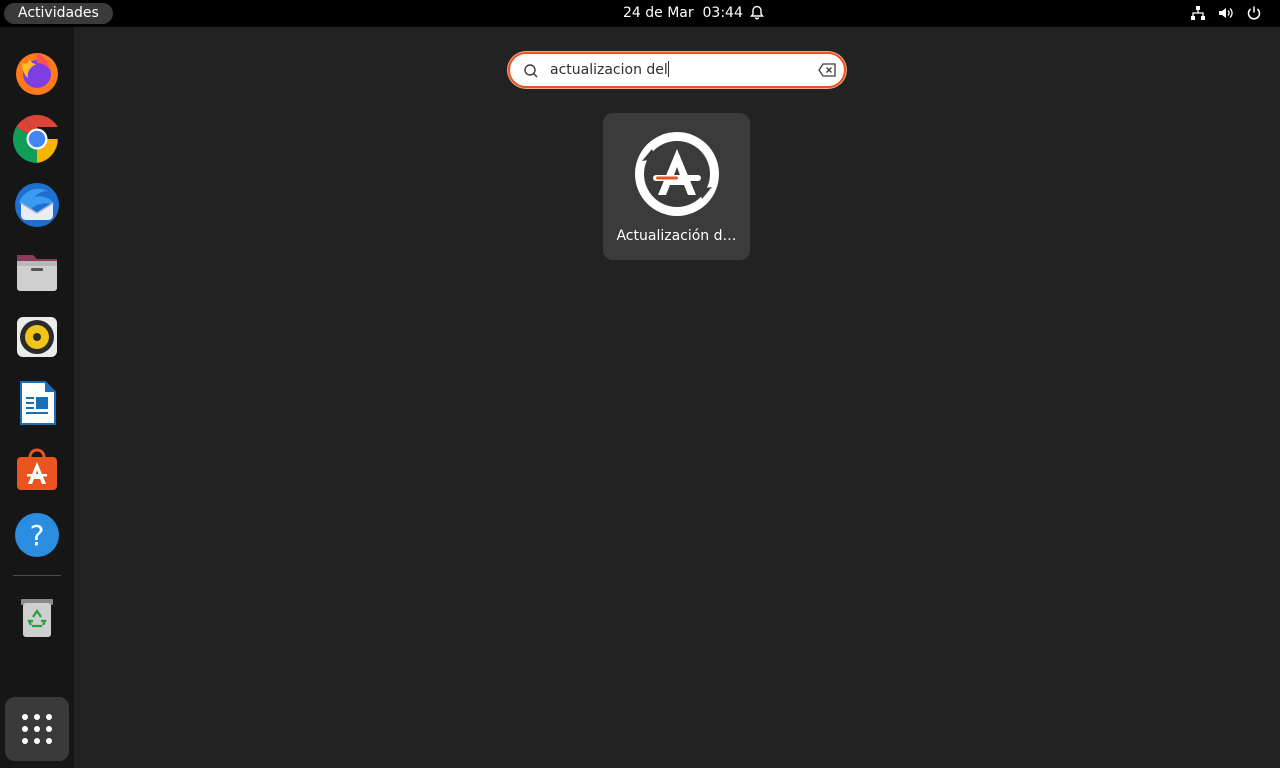 Image resolution: width=1280 pixels, height=768 pixels. I want to click on dock: ?, so click(37, 397).